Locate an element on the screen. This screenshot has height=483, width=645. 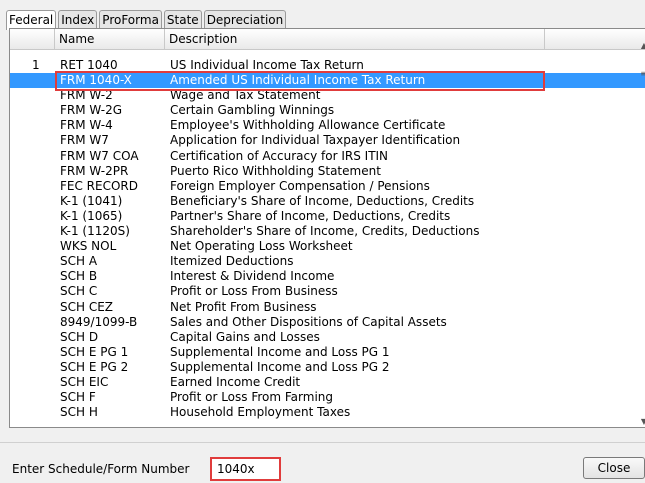
row-description: Foreign Employer Compensation / Pensions is located at coordinates (300, 185).